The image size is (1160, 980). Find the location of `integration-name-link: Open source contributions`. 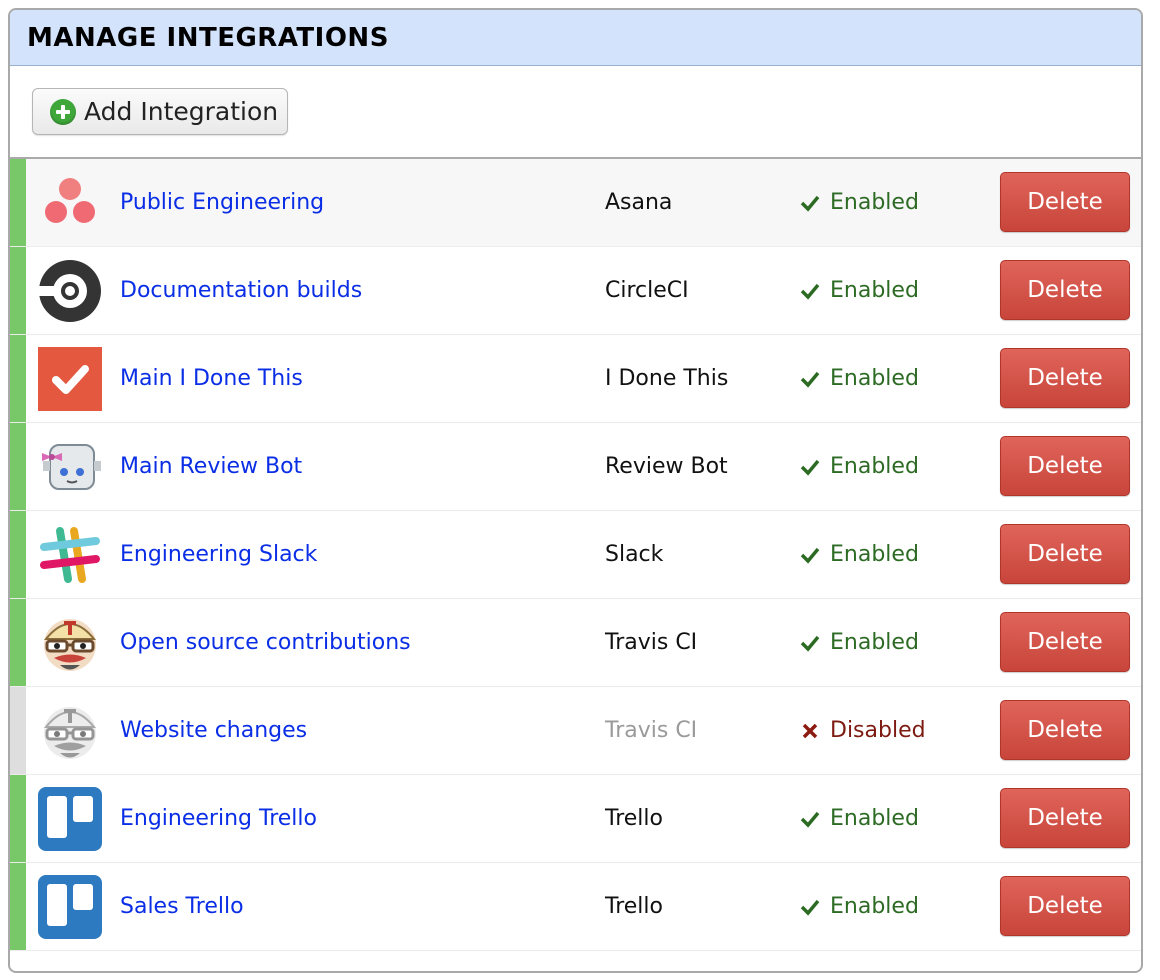

integration-name-link: Open source contributions is located at coordinates (265, 642).